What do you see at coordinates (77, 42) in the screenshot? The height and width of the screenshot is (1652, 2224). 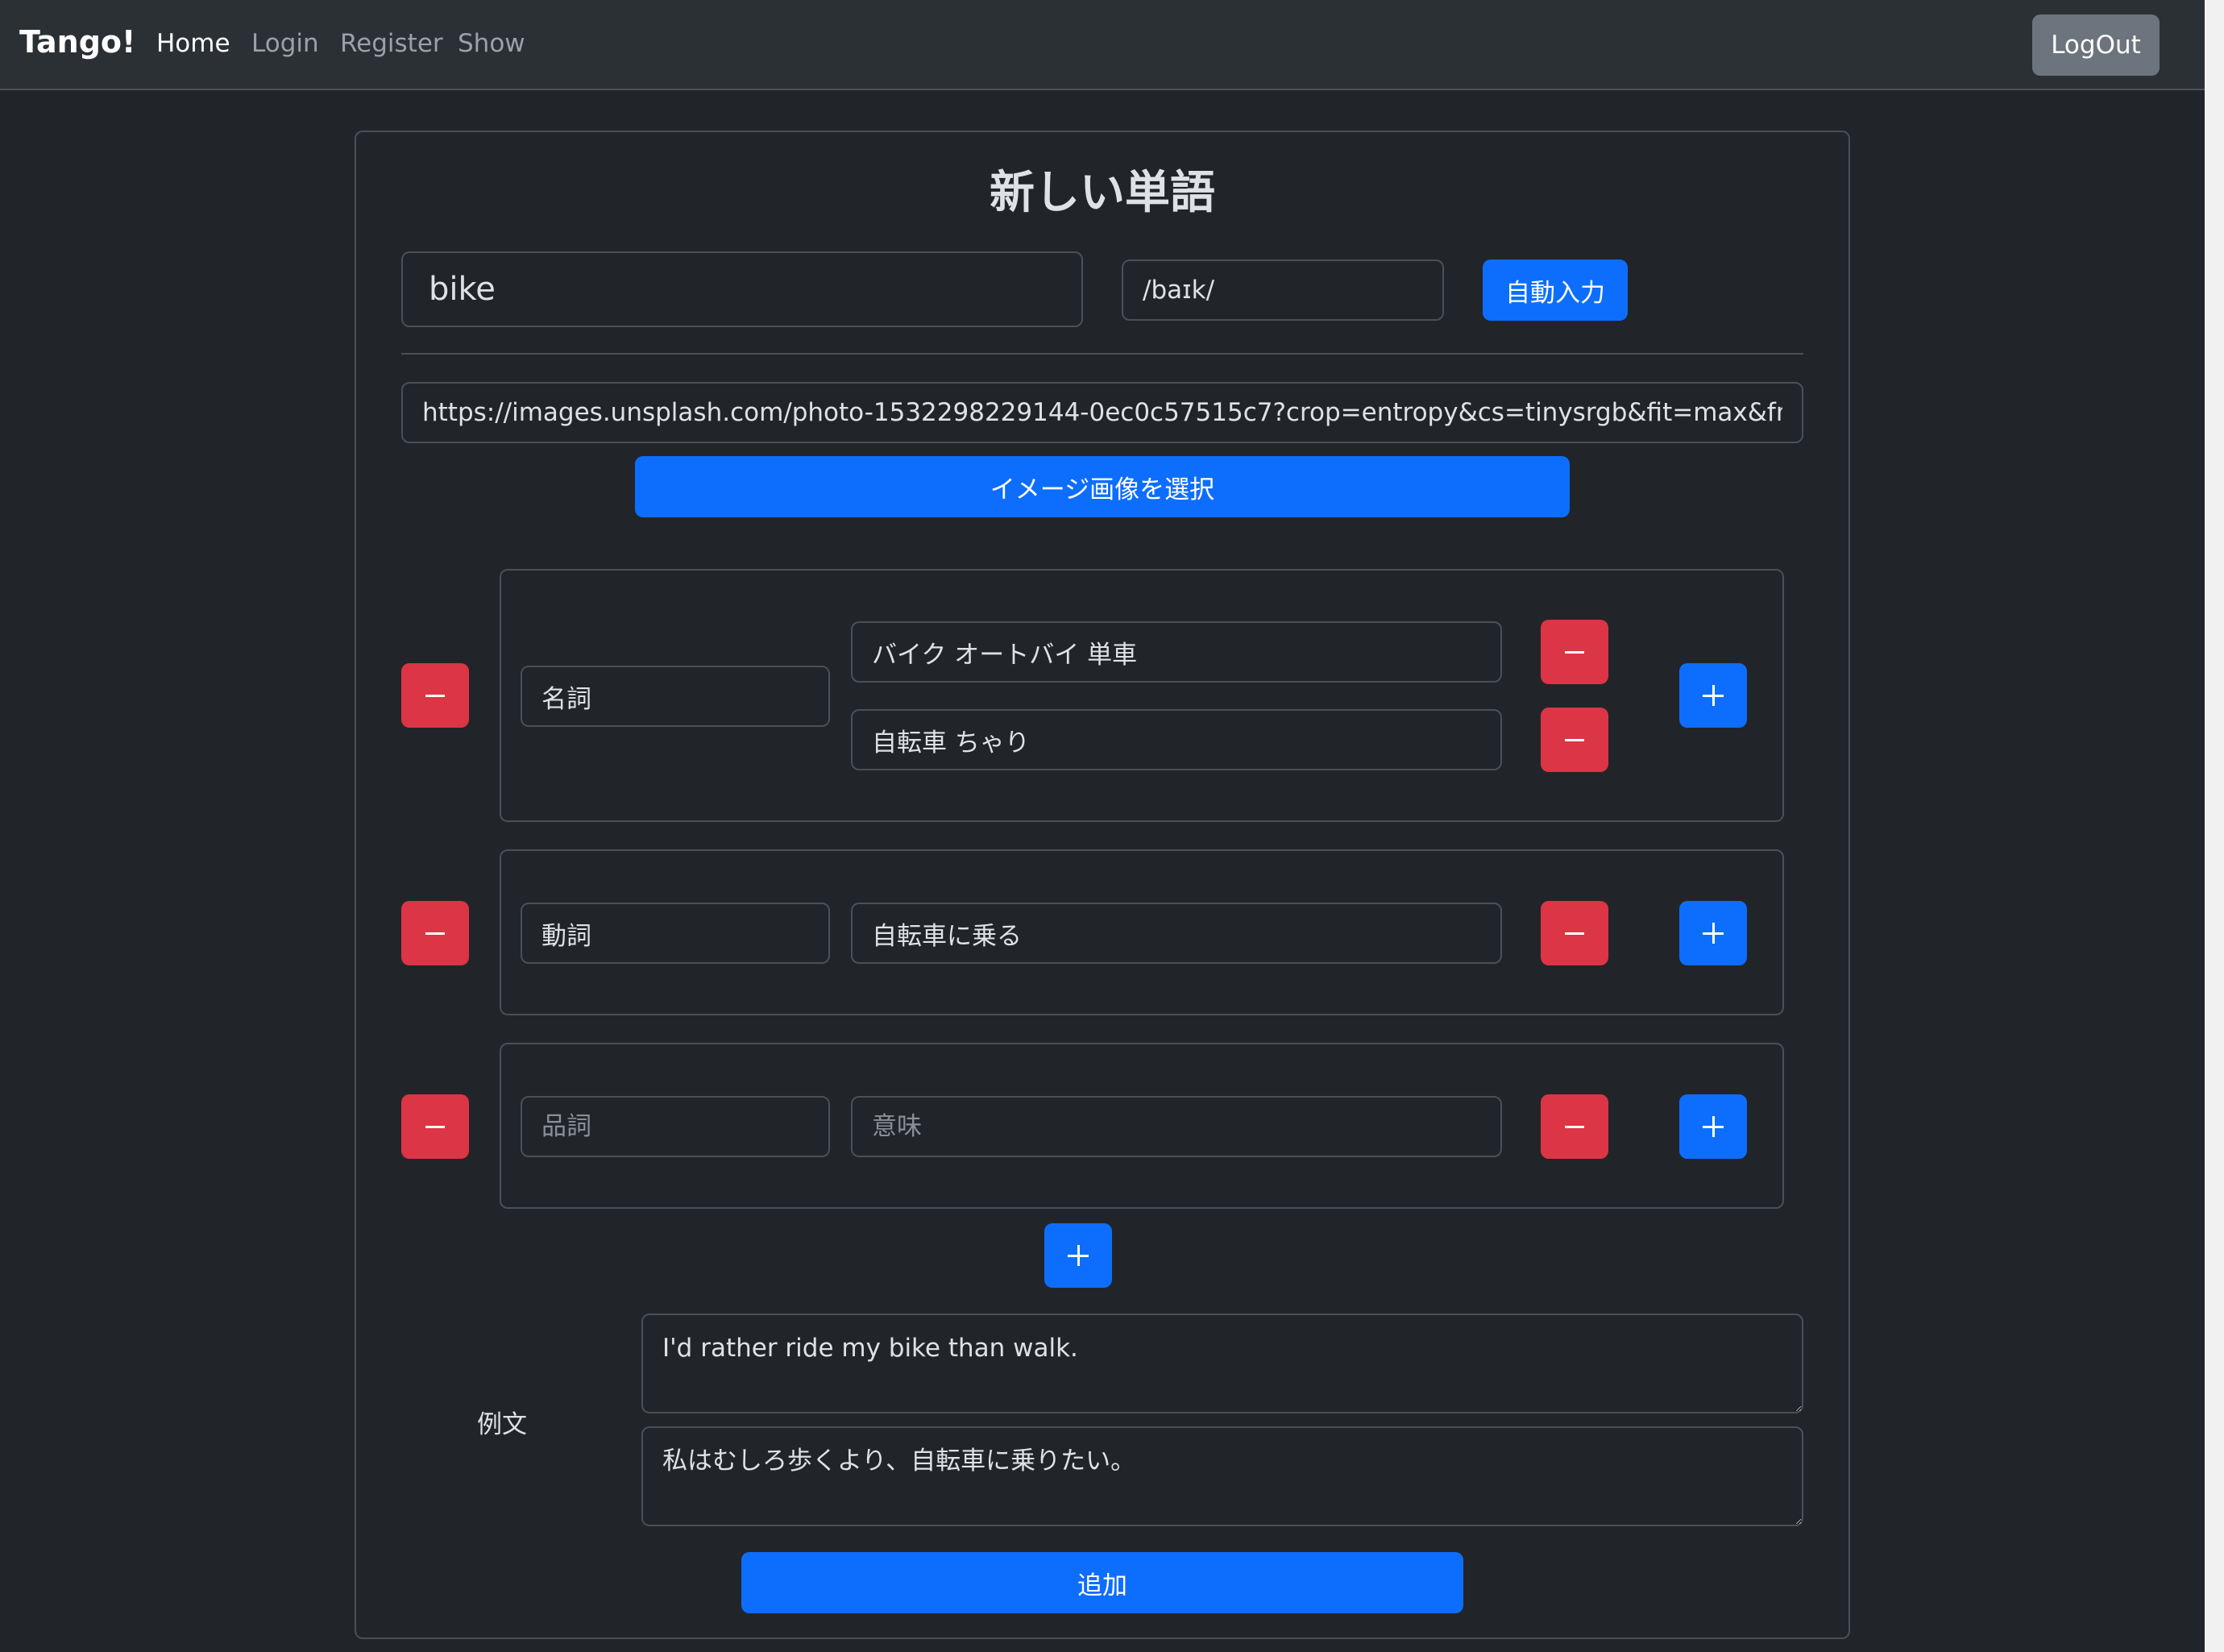 I see `brand-logo: Tango!` at bounding box center [77, 42].